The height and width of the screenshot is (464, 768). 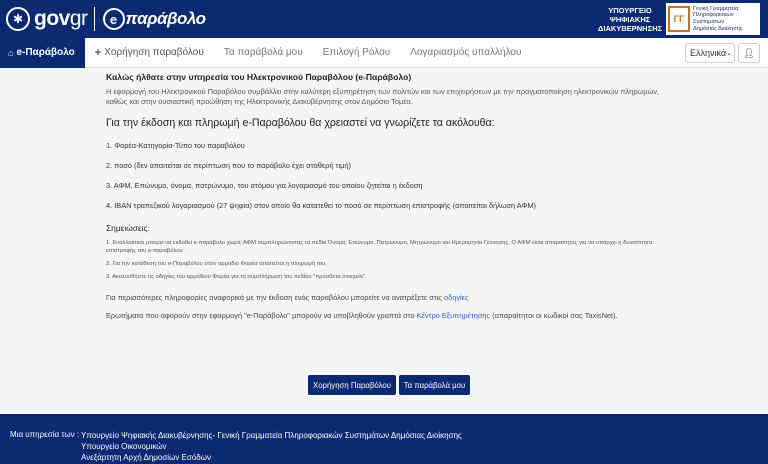 I want to click on footer-agency: Υπουργείο Οικονομικών, so click(x=124, y=446).